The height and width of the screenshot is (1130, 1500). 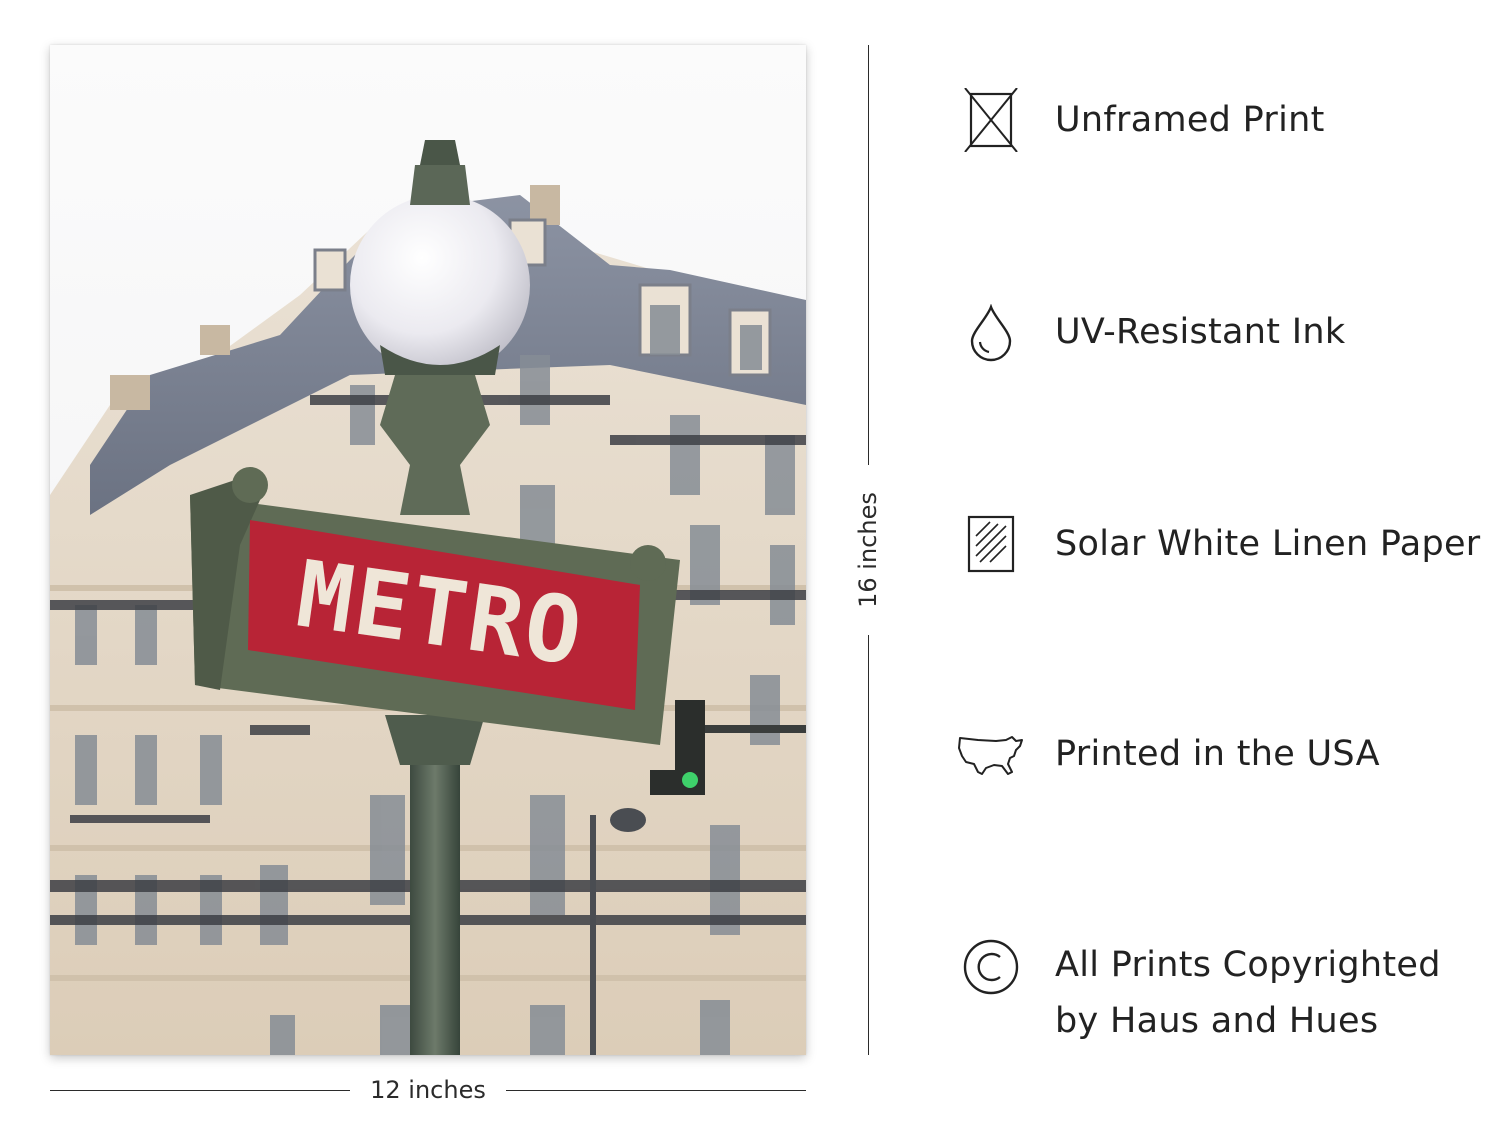 I want to click on height-dimension: 16 inches, so click(x=868, y=550).